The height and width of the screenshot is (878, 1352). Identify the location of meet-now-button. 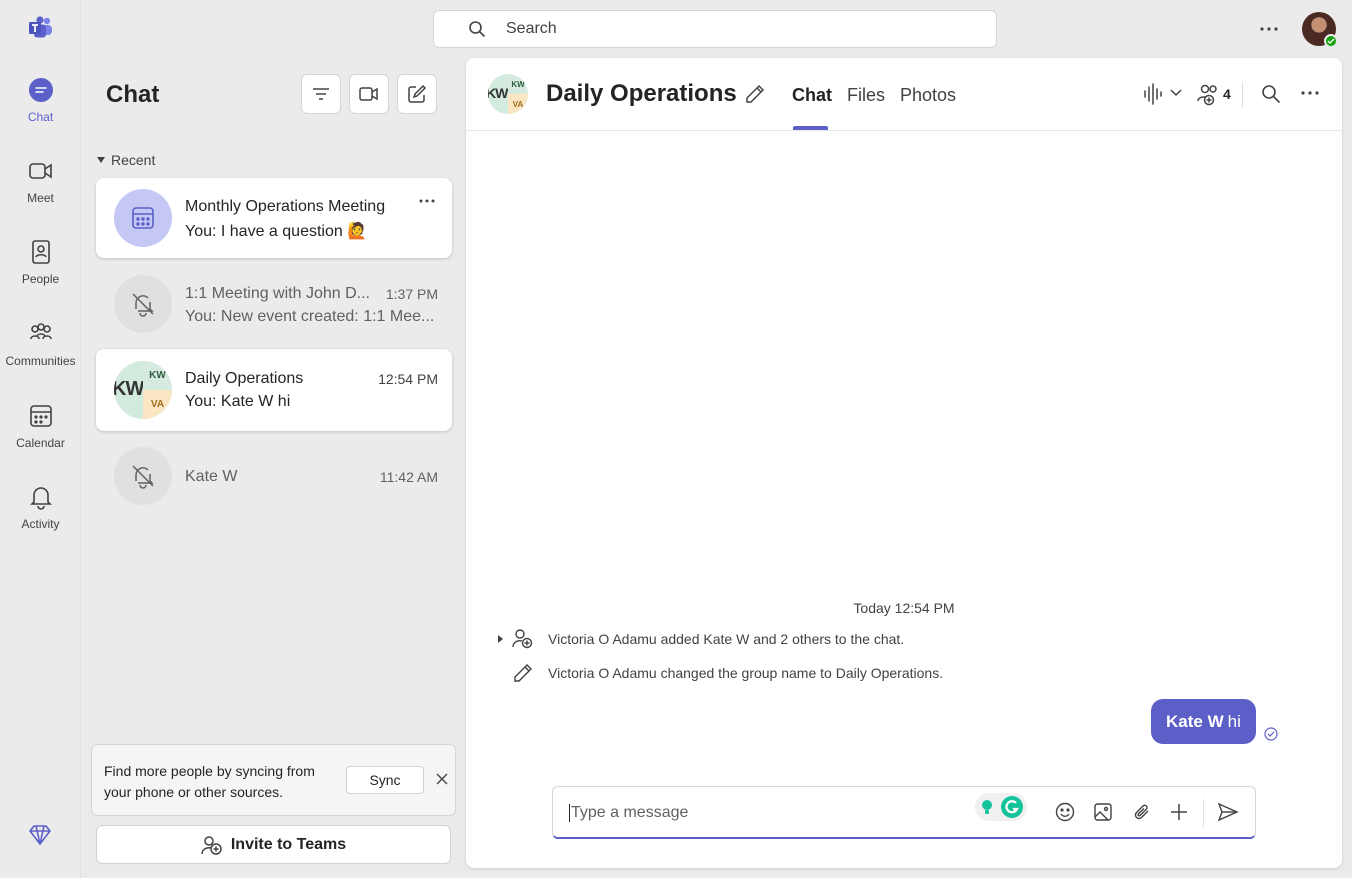
(369, 94).